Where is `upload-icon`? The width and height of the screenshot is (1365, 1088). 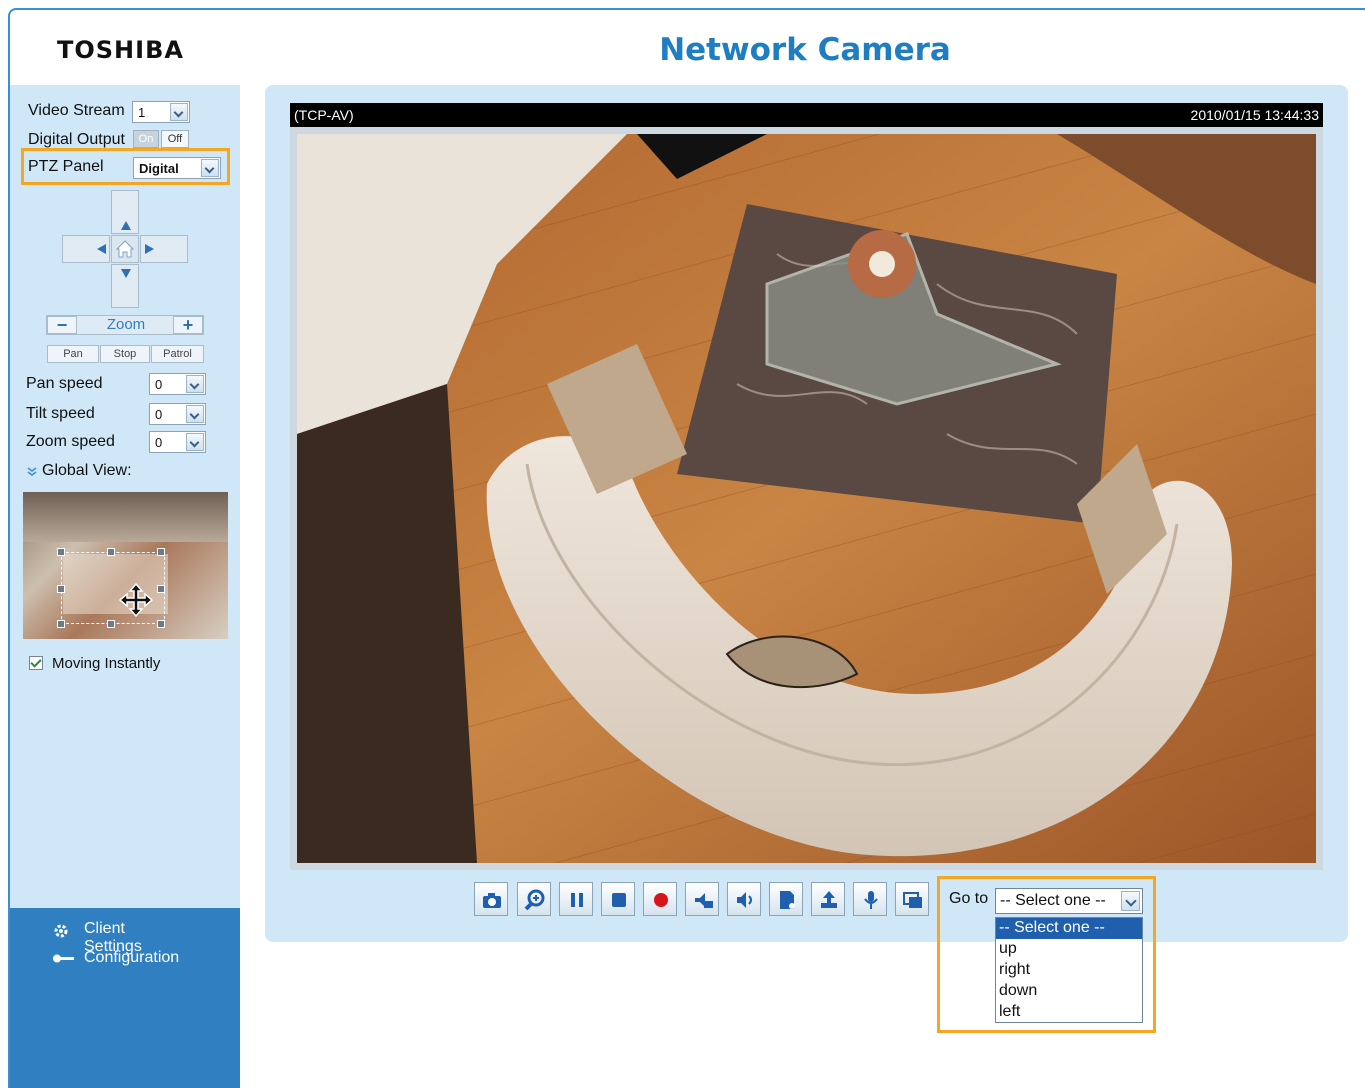 upload-icon is located at coordinates (829, 899).